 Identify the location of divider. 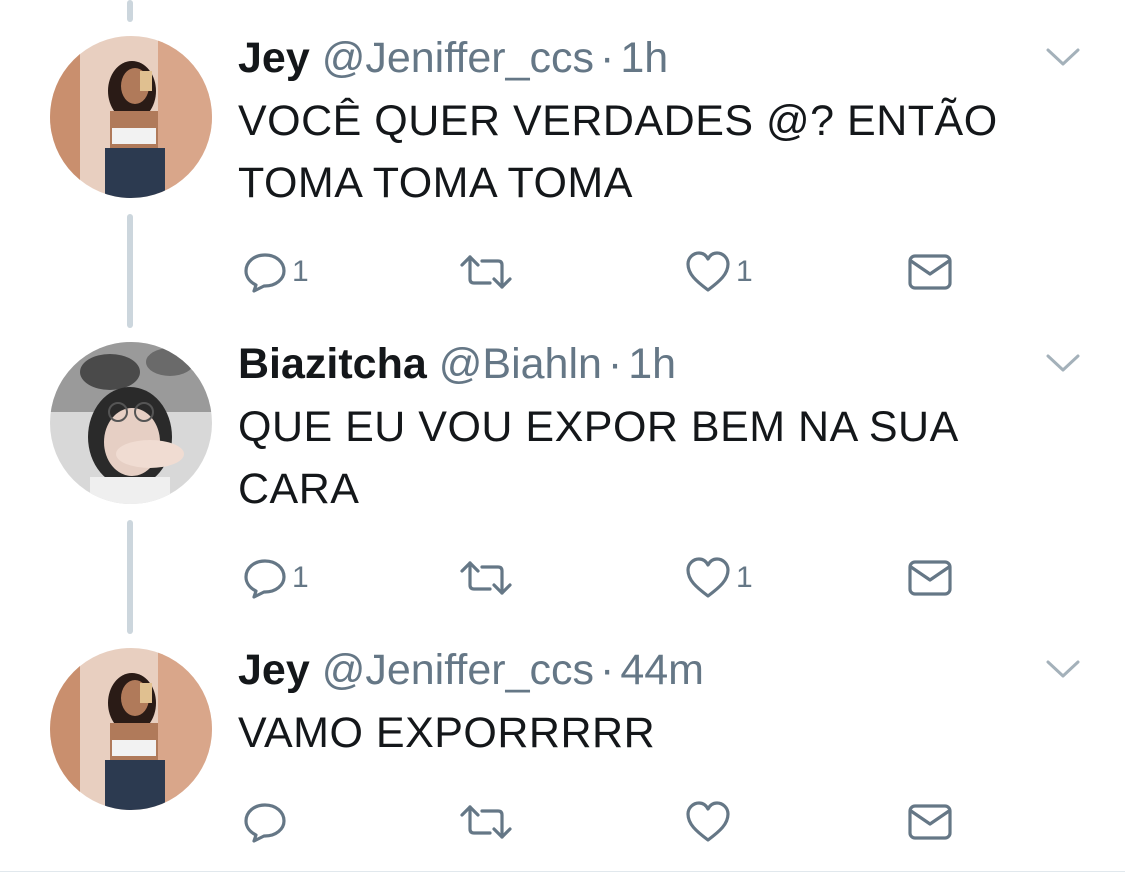
(562, 871).